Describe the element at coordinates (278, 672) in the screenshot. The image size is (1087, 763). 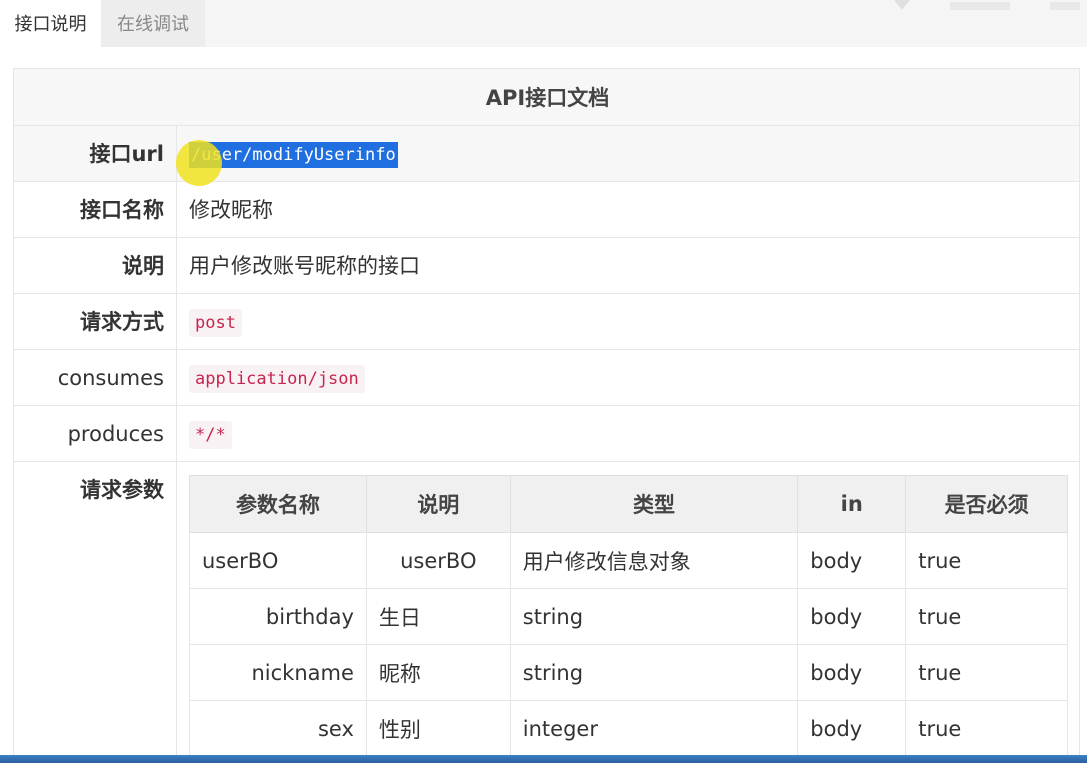
I see `param-name: nickname` at that location.